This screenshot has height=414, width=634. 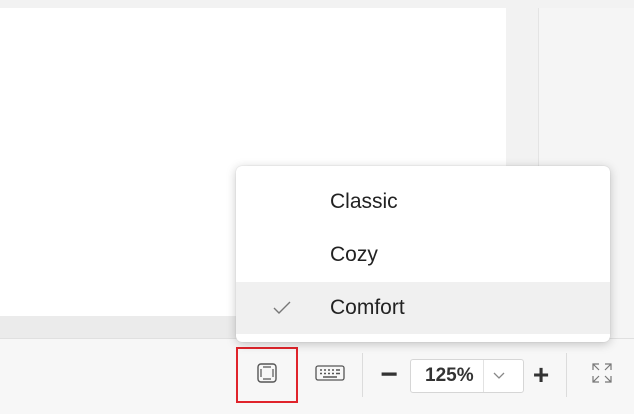 What do you see at coordinates (423, 202) in the screenshot?
I see `menu-item-classic: Classic` at bounding box center [423, 202].